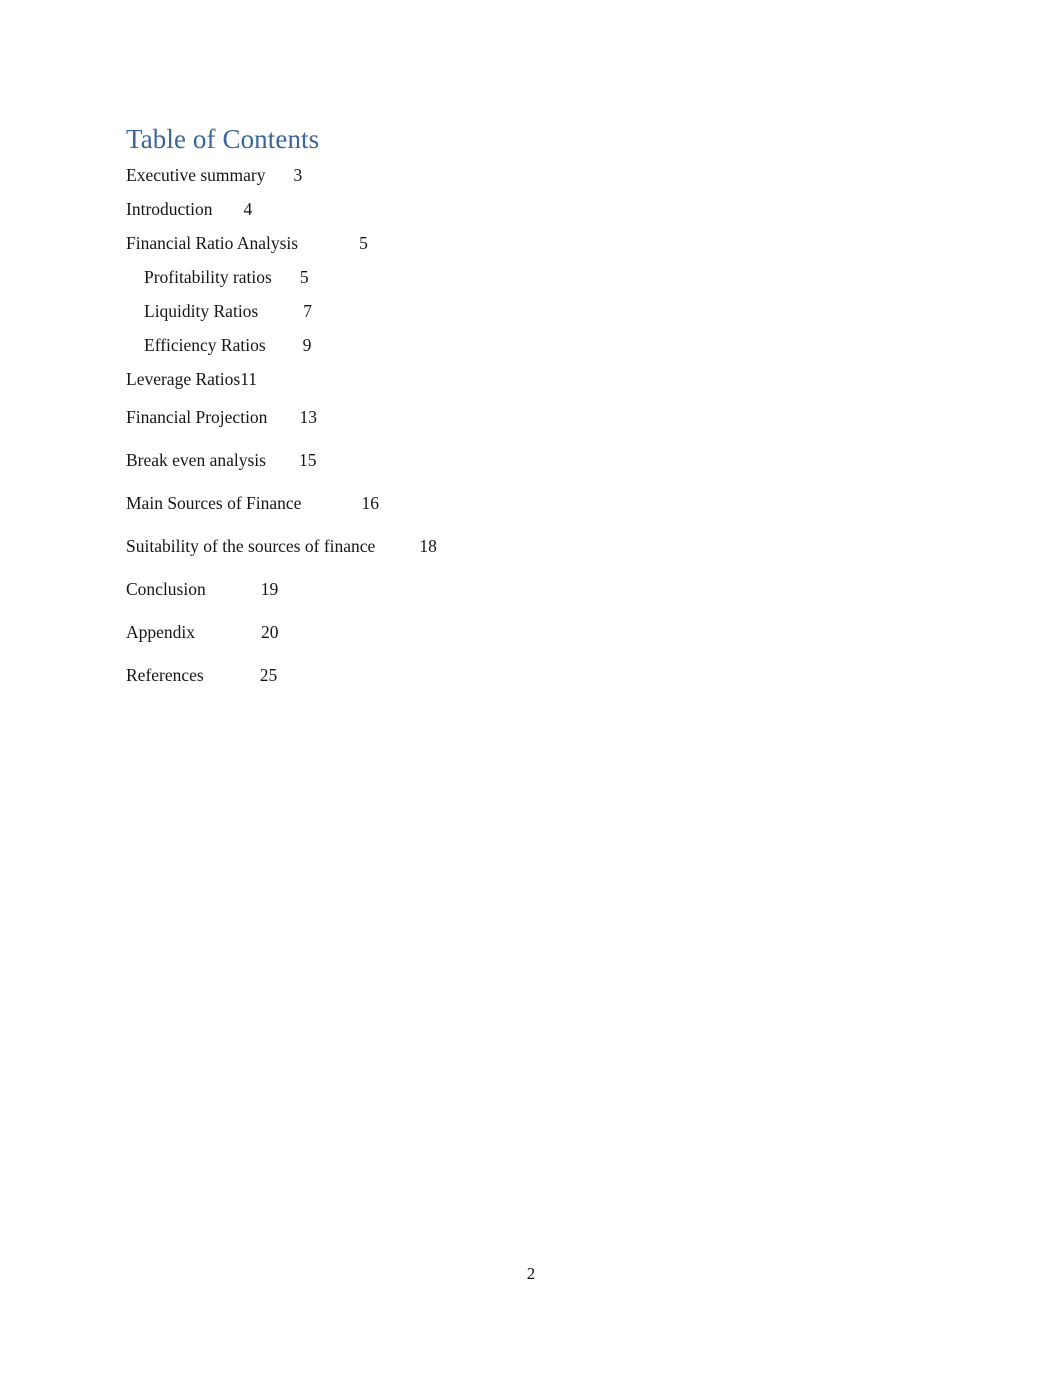  Describe the element at coordinates (531, 345) in the screenshot. I see `toc-entry: Efficiency Ratios 9` at that location.